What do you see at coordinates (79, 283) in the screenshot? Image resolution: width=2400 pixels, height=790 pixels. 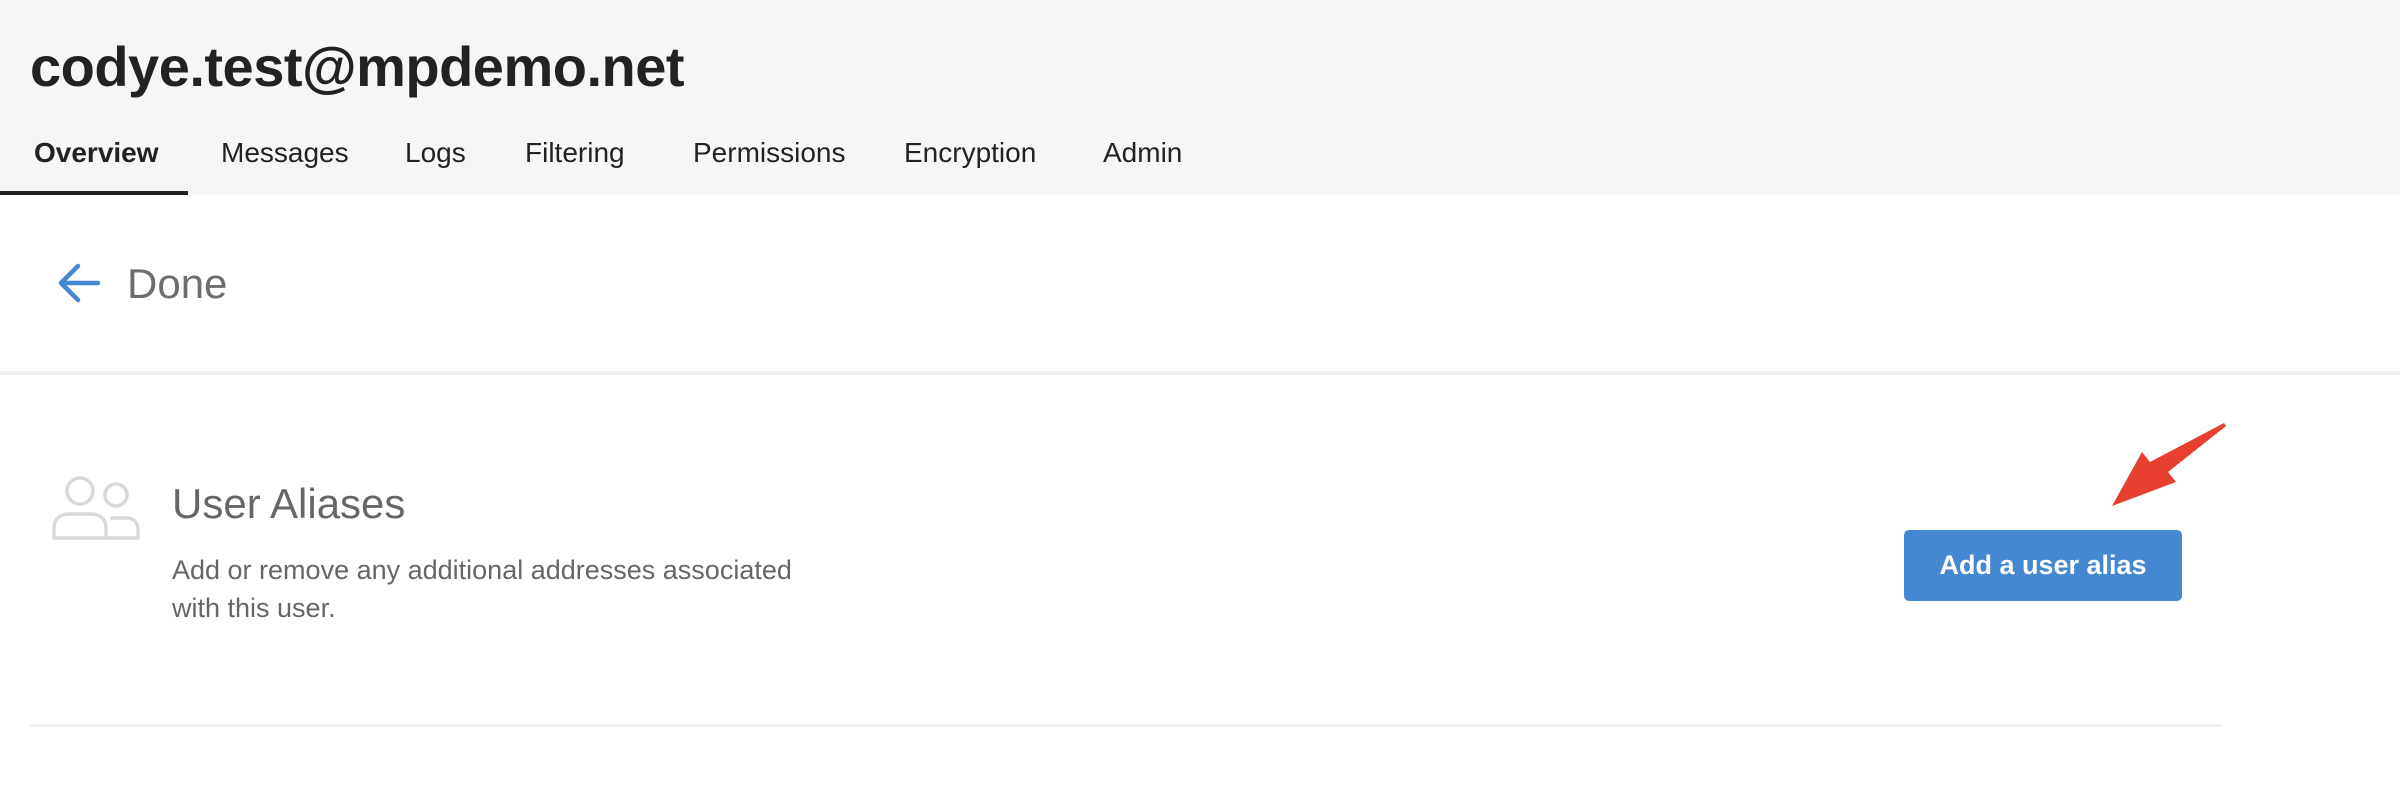 I see `arrow-left-icon` at bounding box center [79, 283].